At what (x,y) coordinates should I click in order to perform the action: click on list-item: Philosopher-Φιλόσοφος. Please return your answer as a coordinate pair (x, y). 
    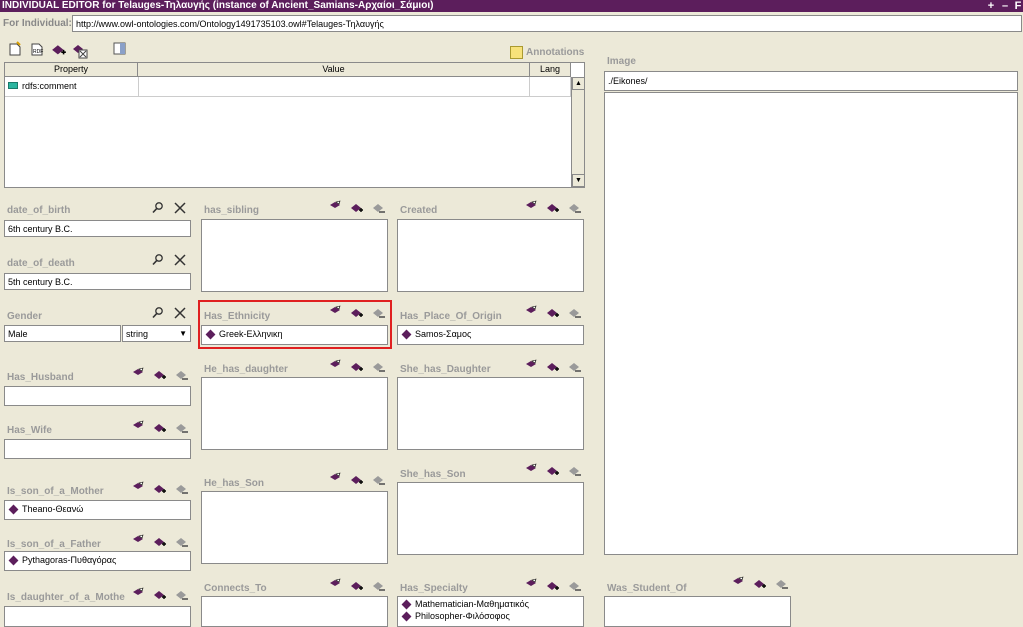
    Looking at the image, I should click on (490, 616).